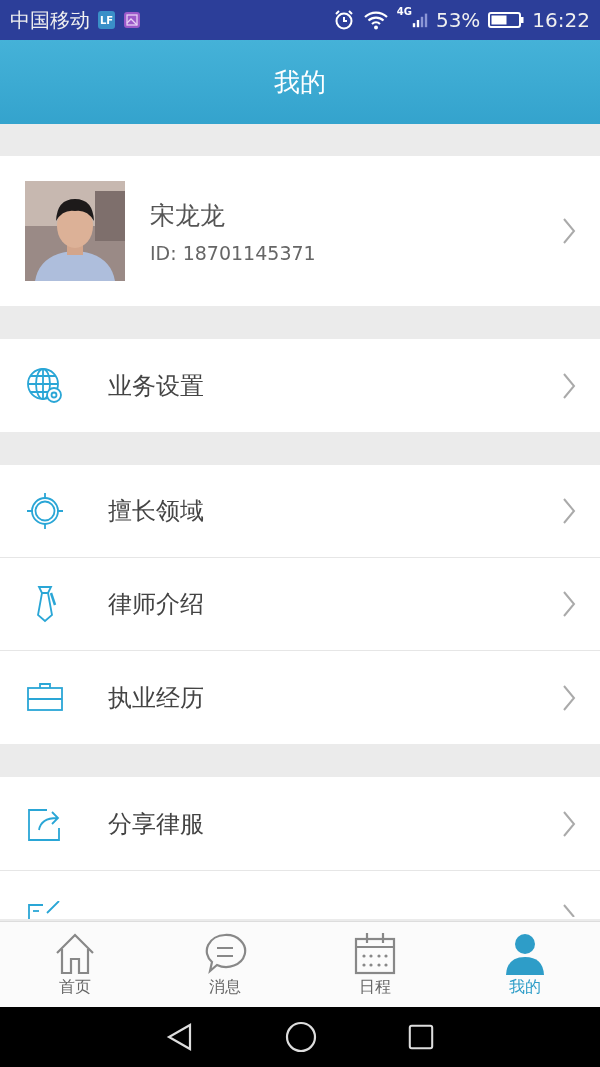  What do you see at coordinates (107, 20) in the screenshot?
I see `app-badge: LF` at bounding box center [107, 20].